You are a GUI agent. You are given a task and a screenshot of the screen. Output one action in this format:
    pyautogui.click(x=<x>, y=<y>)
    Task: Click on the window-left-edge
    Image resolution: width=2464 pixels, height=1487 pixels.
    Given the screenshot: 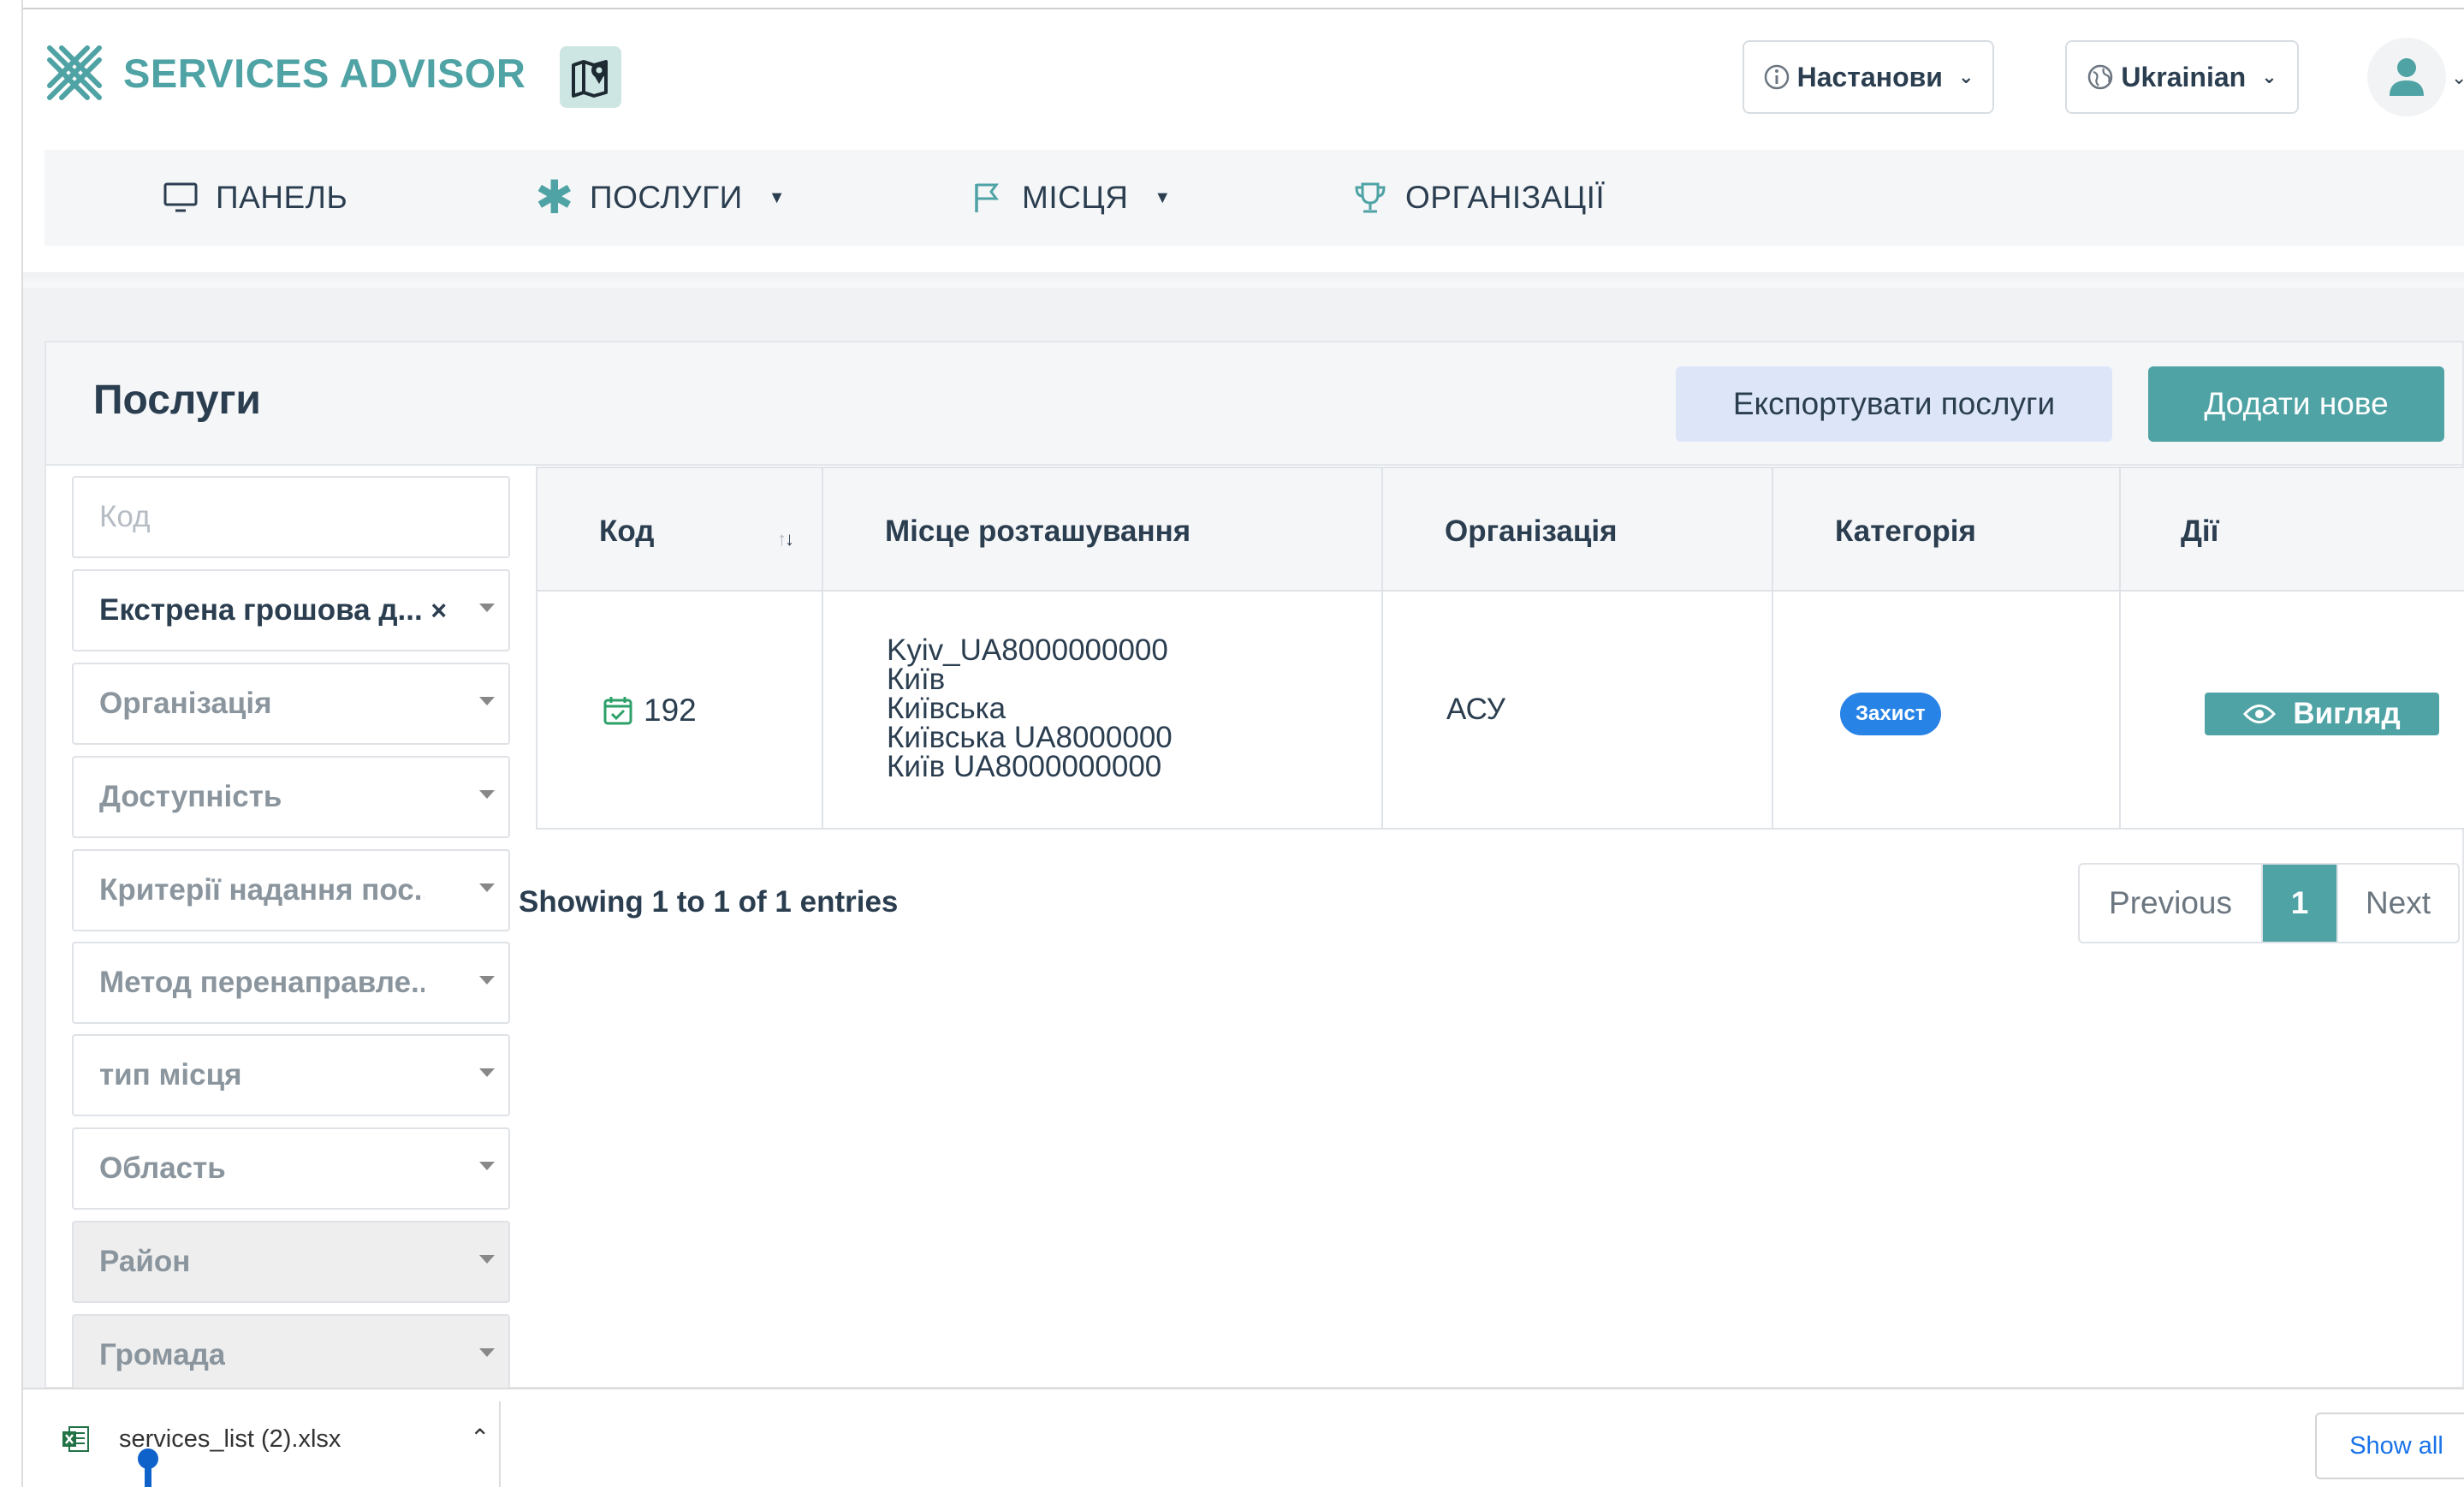 What is the action you would take?
    pyautogui.click(x=11, y=743)
    